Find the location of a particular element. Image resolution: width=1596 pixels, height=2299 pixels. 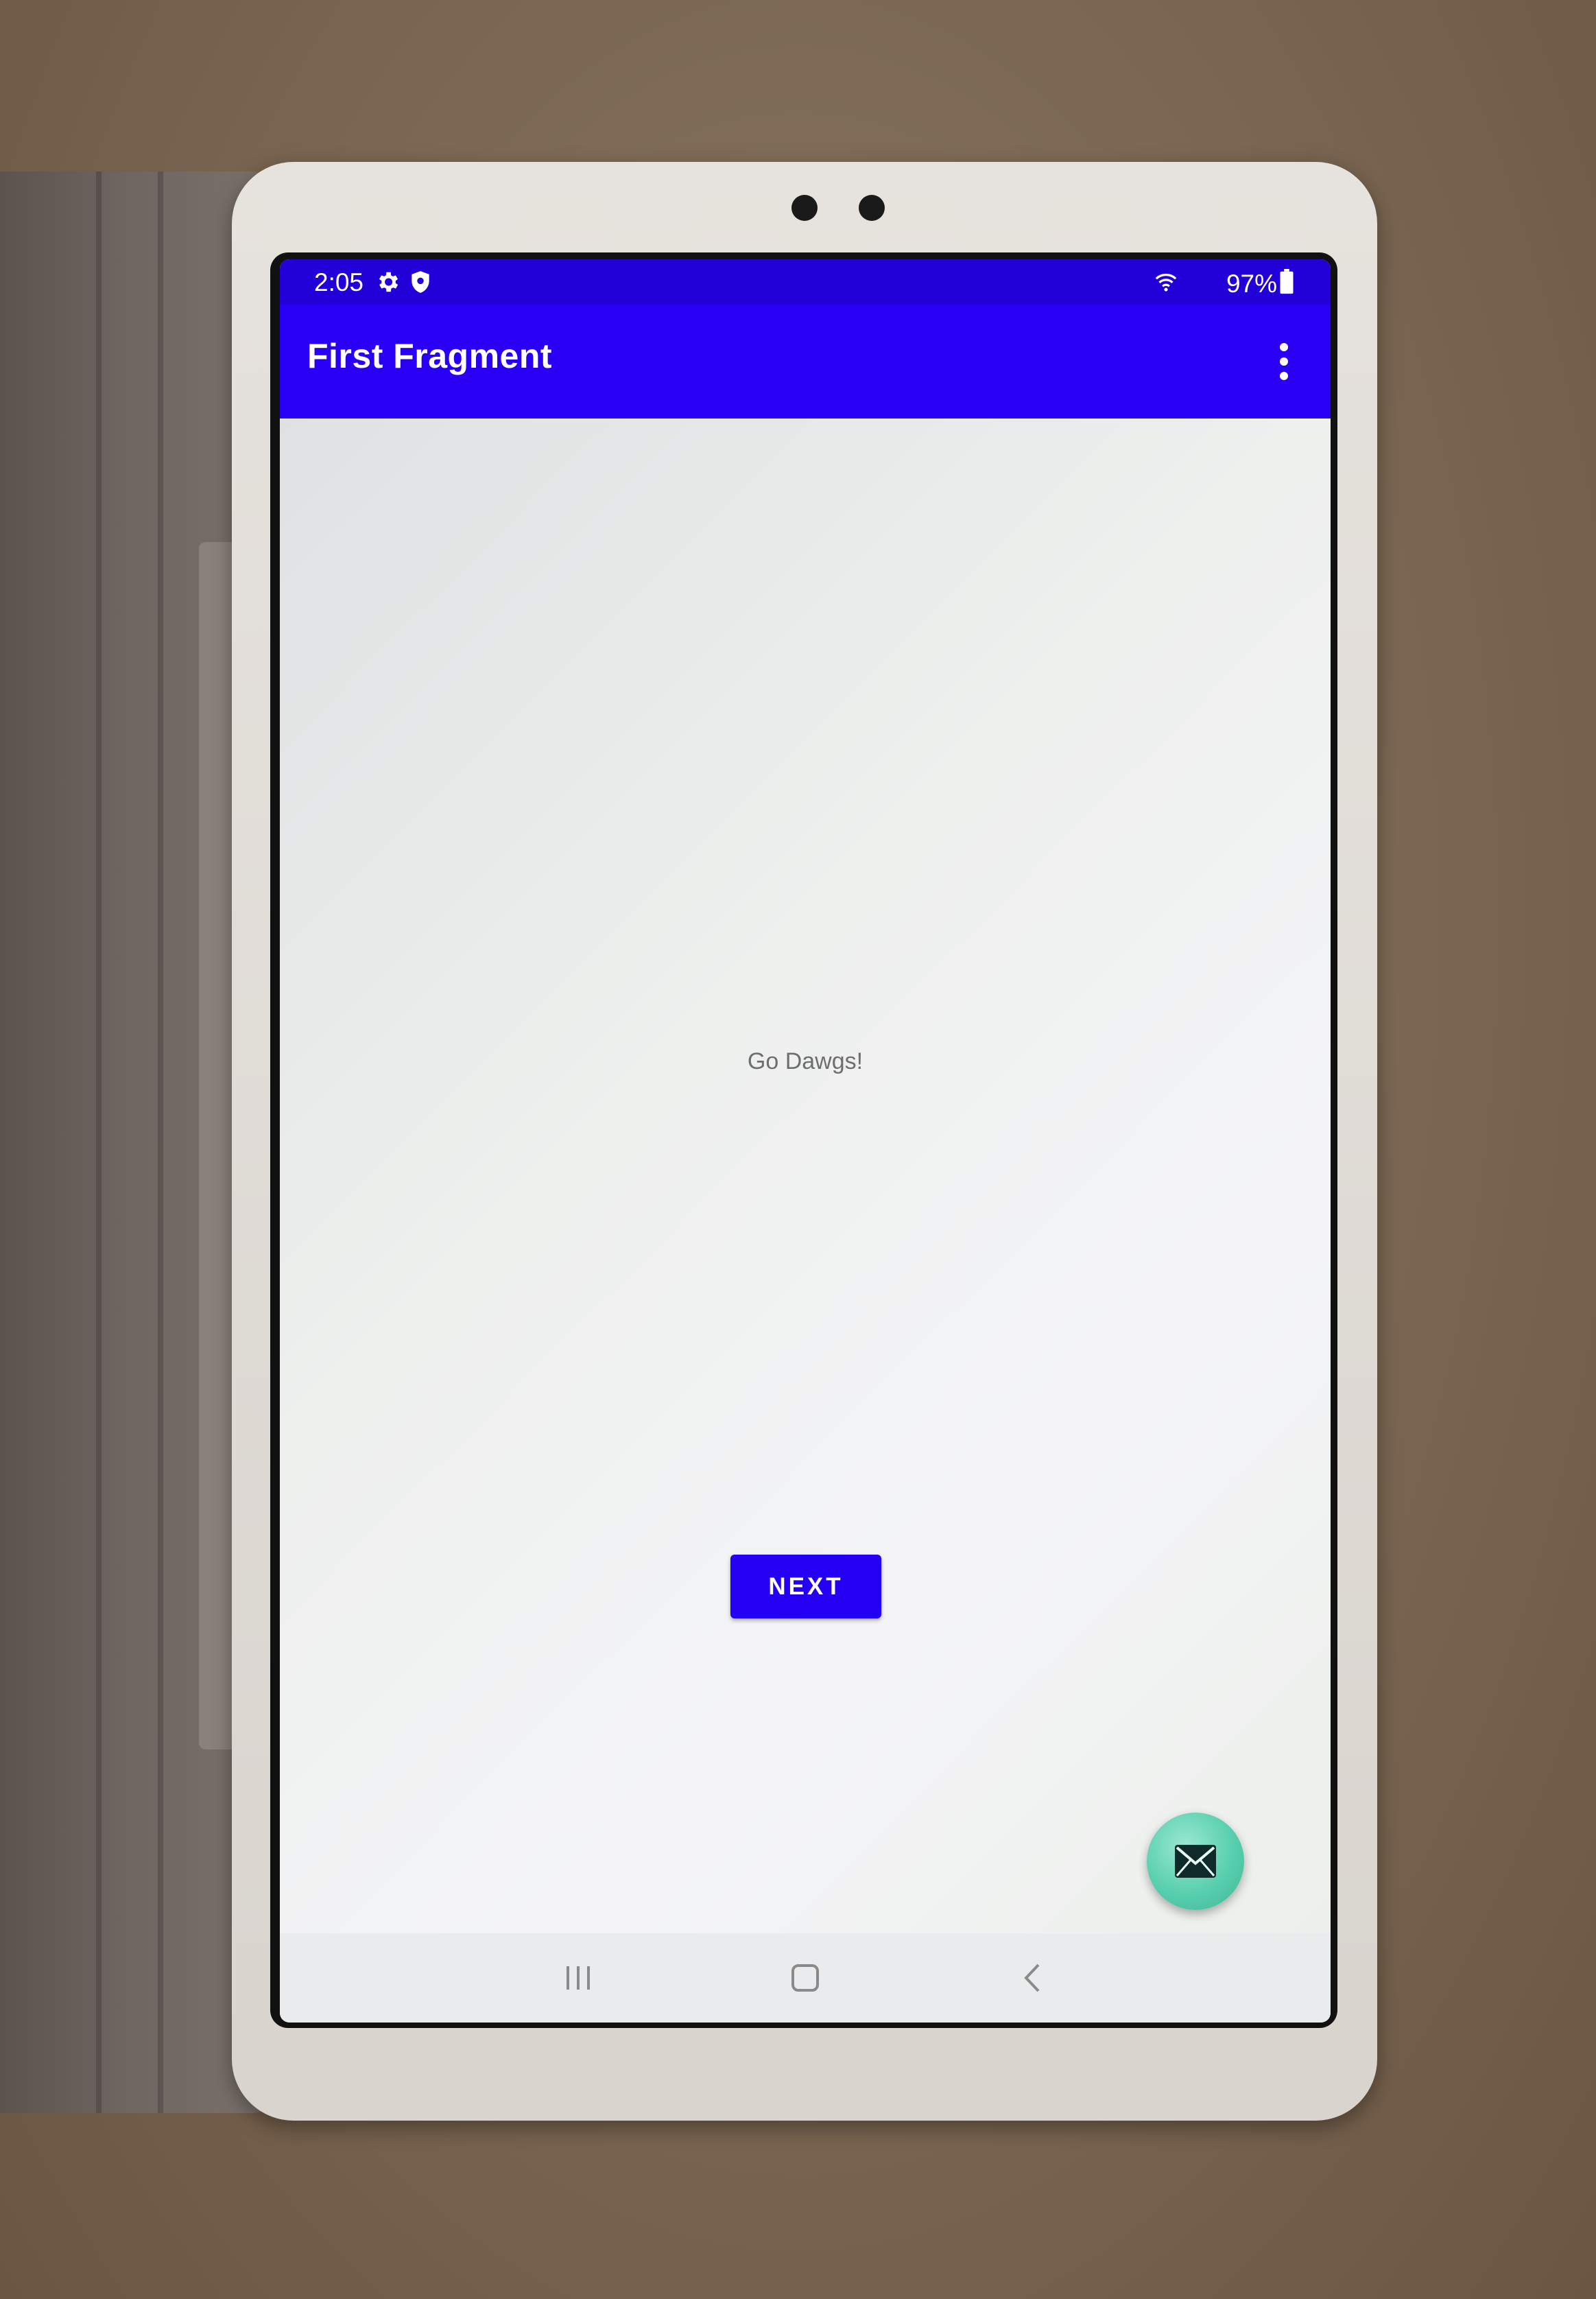

overflow-menu-icon is located at coordinates (1284, 361).